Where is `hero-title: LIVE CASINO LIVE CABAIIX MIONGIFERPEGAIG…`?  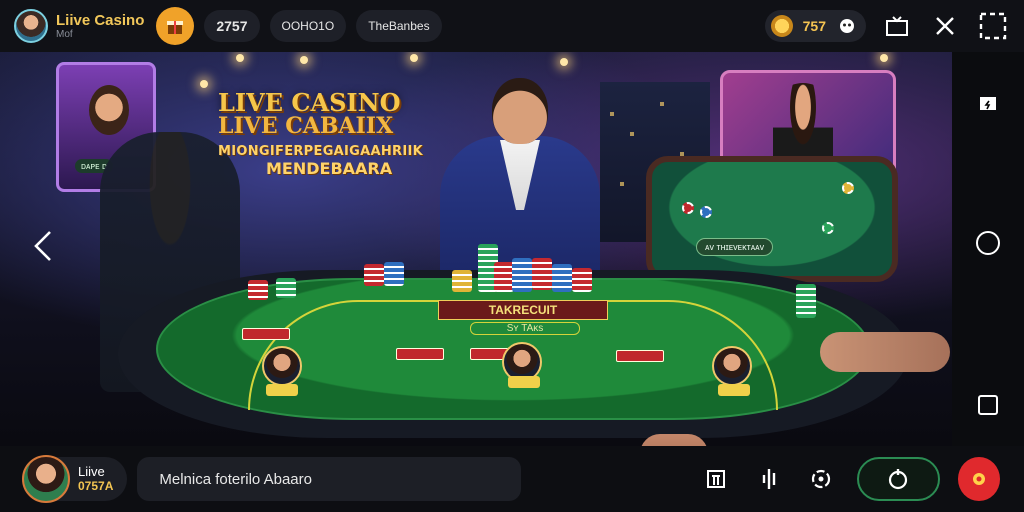
hero-title: LIVE CASINO LIVE CABAIIX MIONGIFERPEGAIG… is located at coordinates (338, 134).